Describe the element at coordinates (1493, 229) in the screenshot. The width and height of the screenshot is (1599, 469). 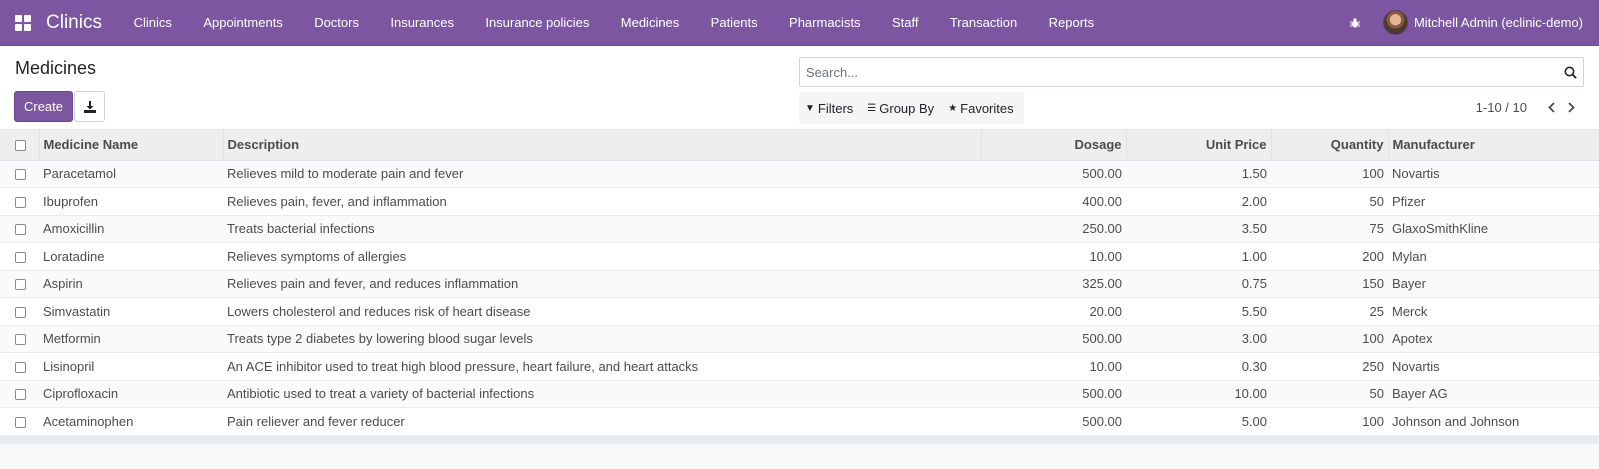
I see `cell-manufacturer: GlaxoSmithKline` at that location.